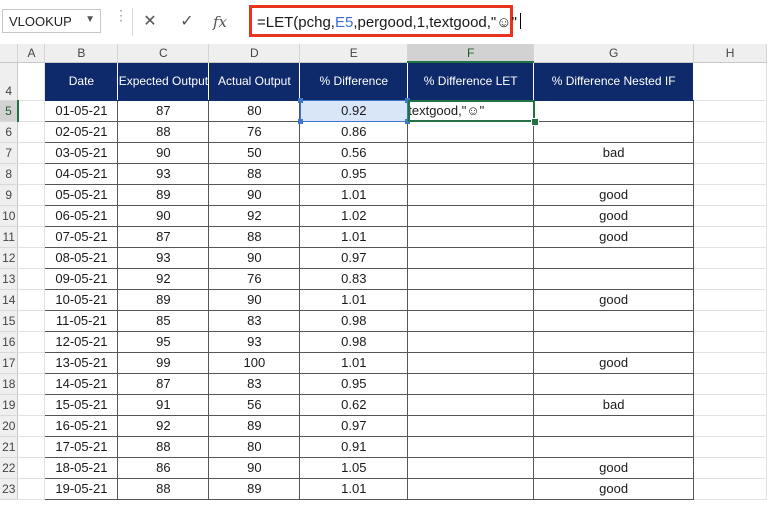  I want to click on column-header-e: E, so click(354, 53).